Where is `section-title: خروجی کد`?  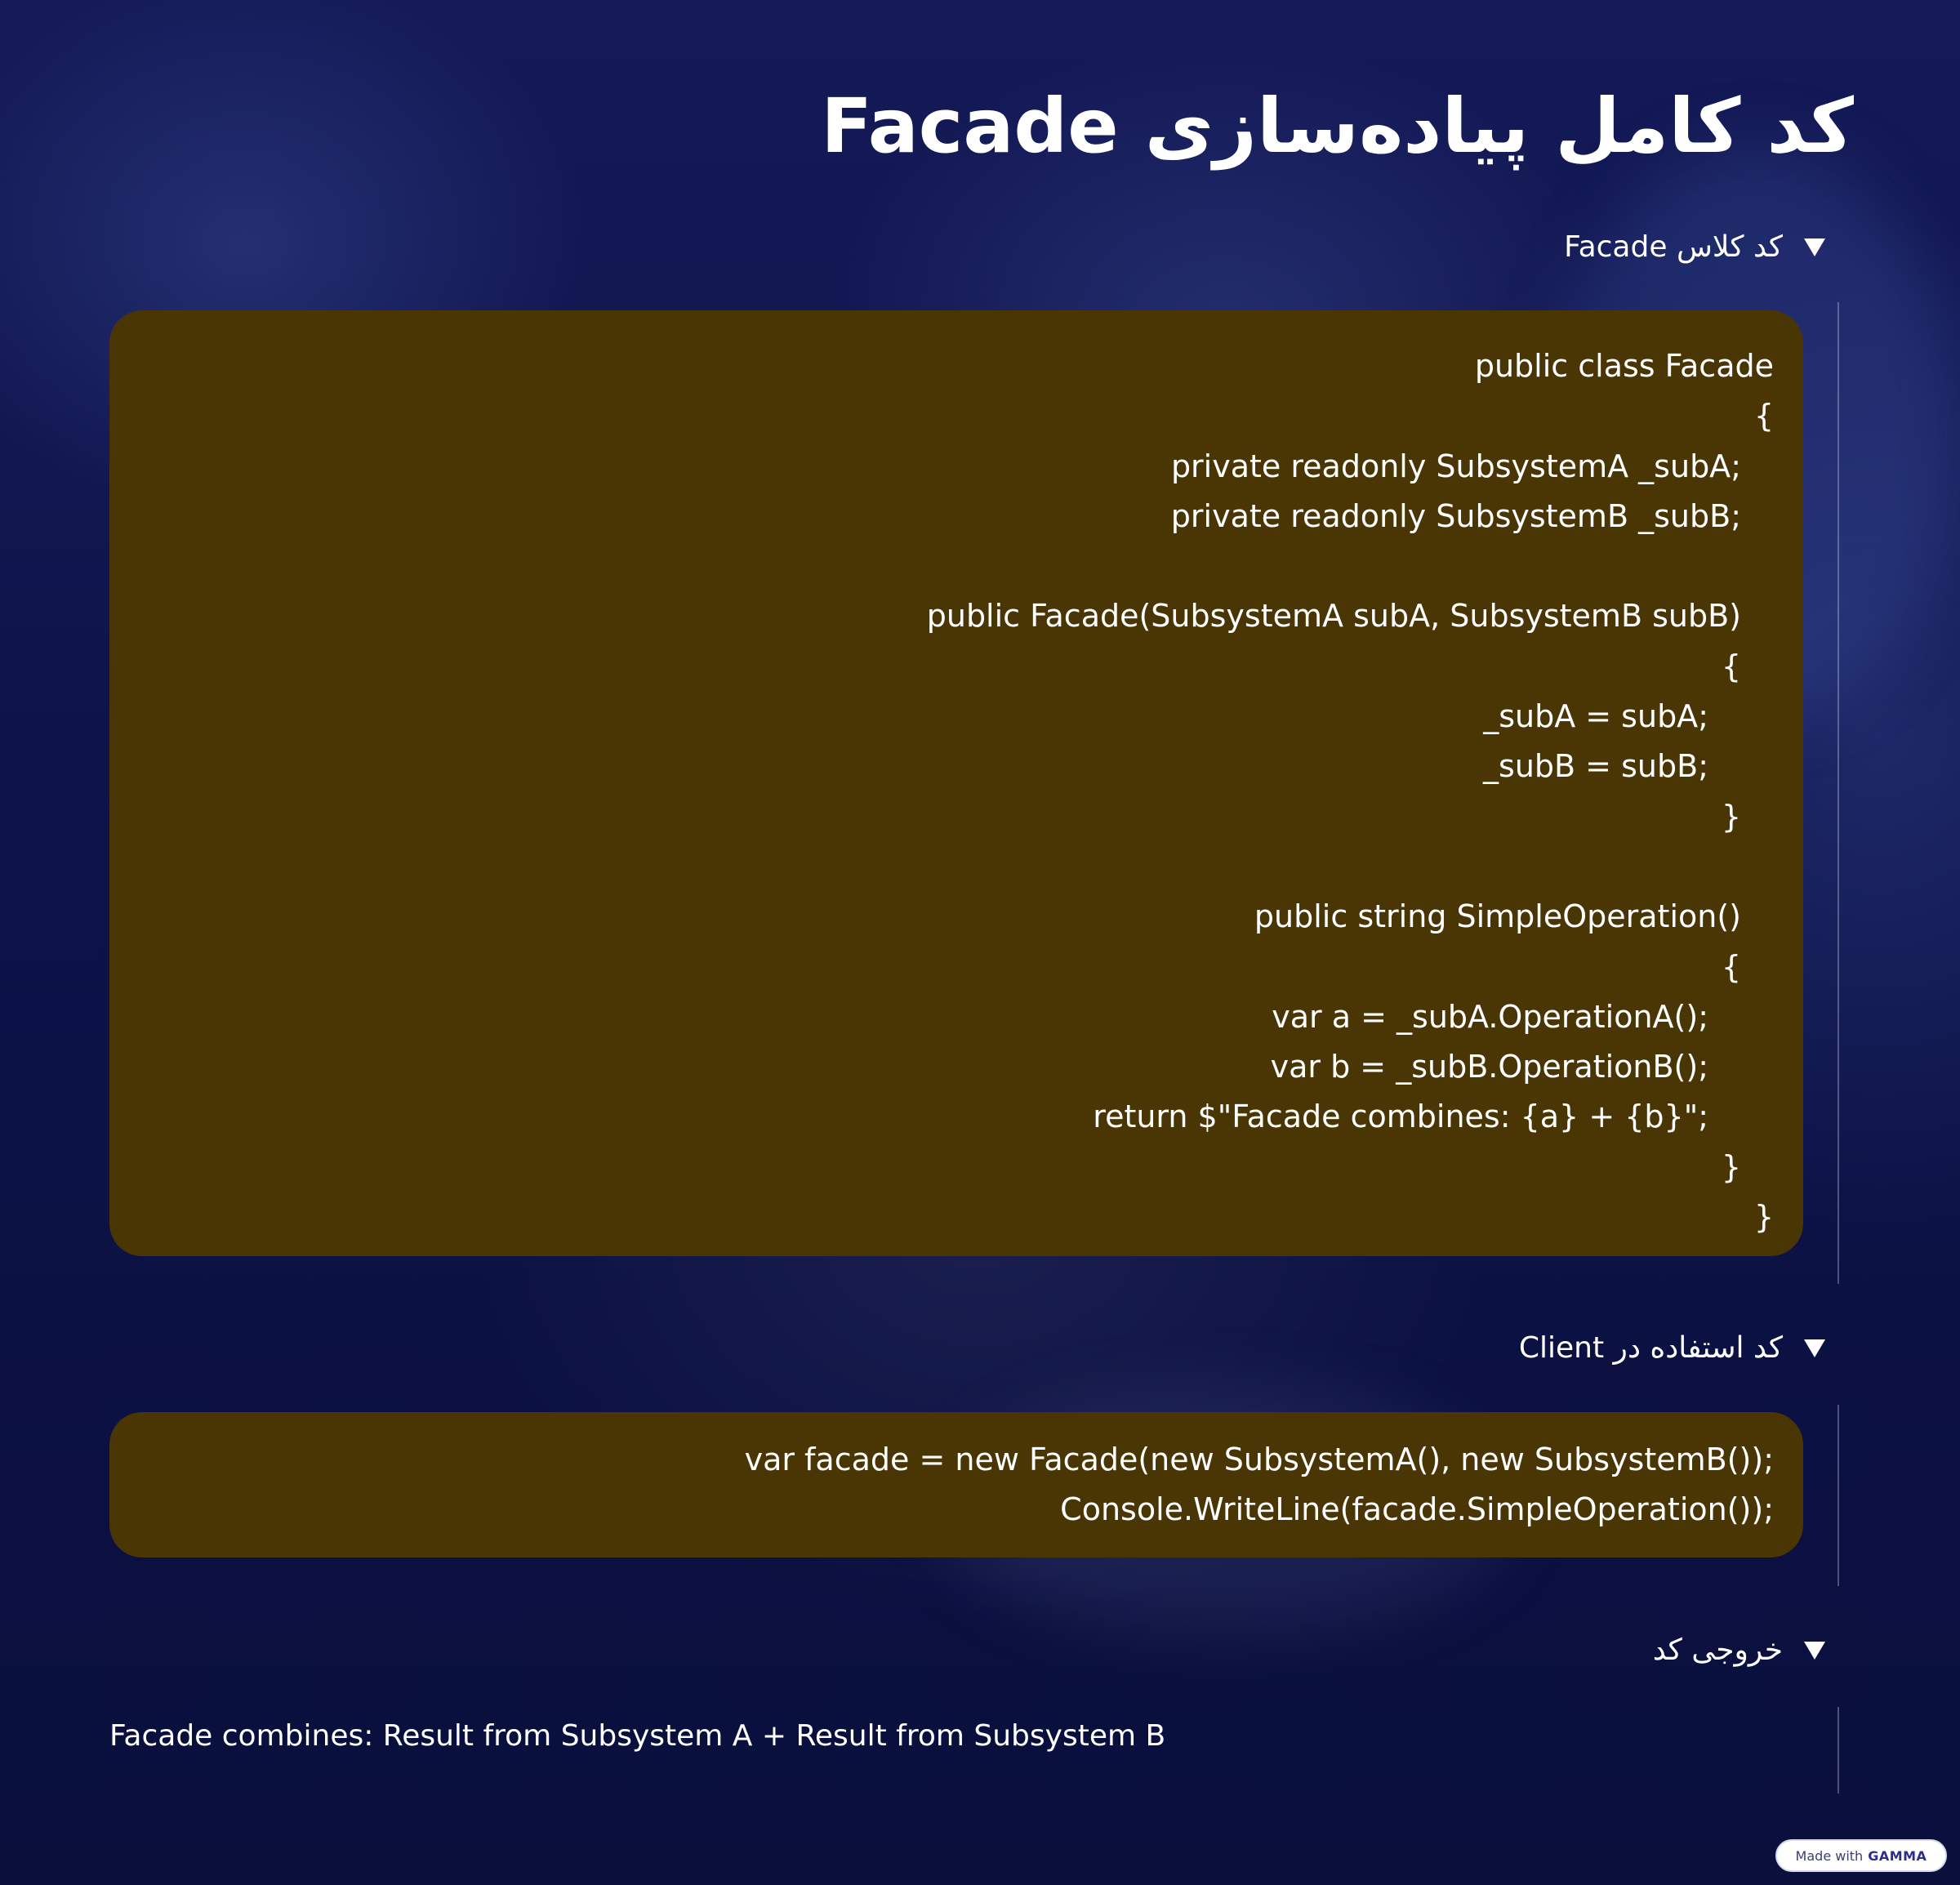 section-title: خروجی کد is located at coordinates (1718, 1650).